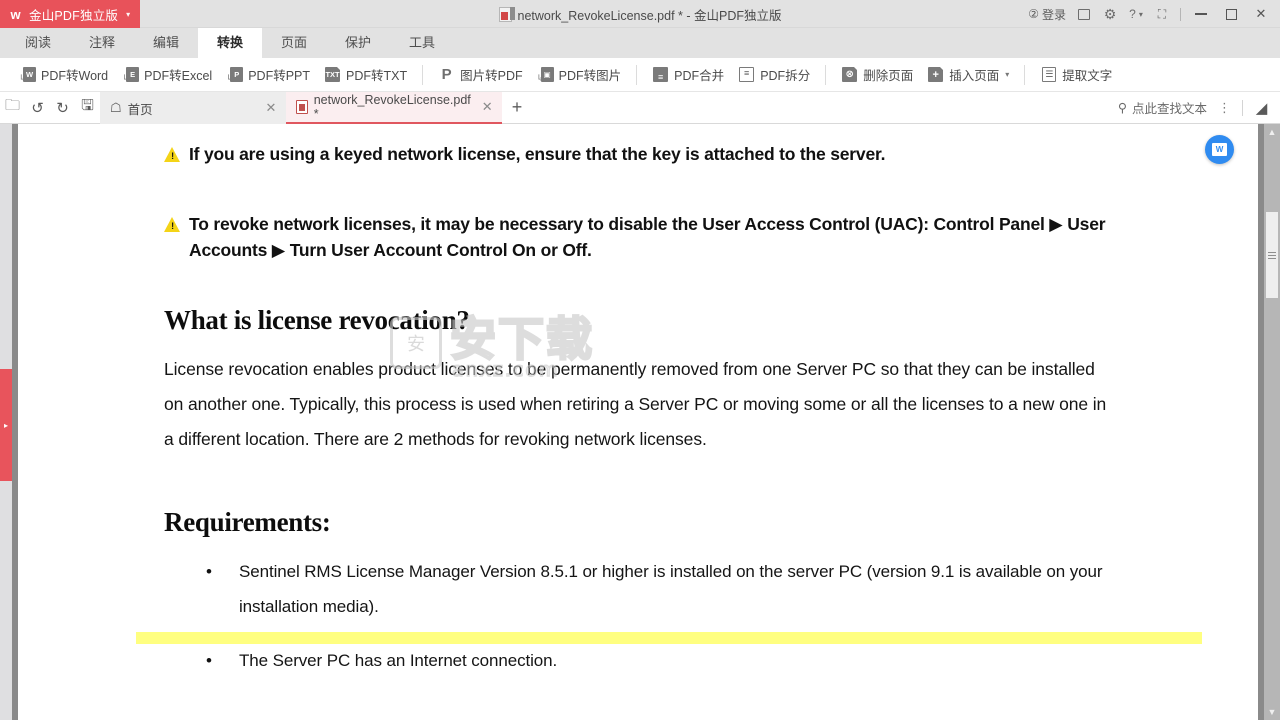 The image size is (1280, 720). I want to click on app-brand-button: w 金山PDF独立版 ▾, so click(70, 14).